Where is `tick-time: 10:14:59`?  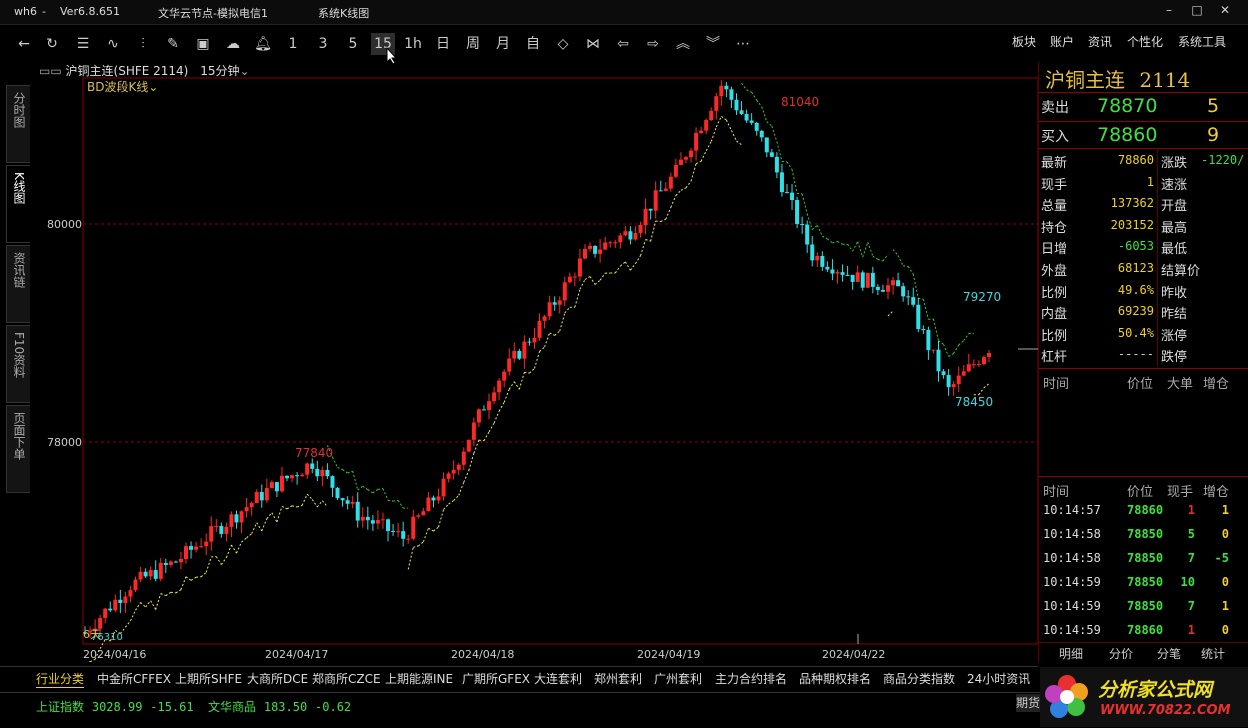
tick-time: 10:14:59 is located at coordinates (1072, 630).